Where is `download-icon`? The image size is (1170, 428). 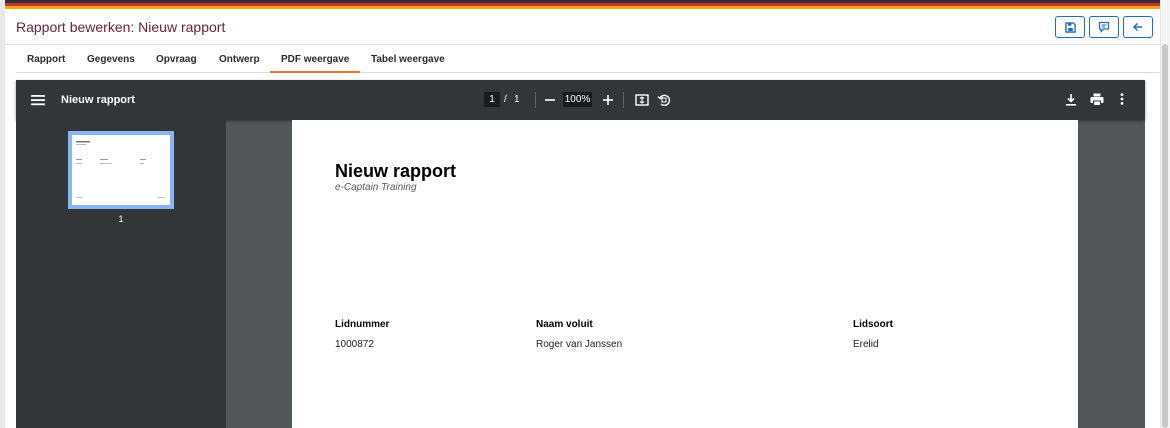
download-icon is located at coordinates (1071, 99).